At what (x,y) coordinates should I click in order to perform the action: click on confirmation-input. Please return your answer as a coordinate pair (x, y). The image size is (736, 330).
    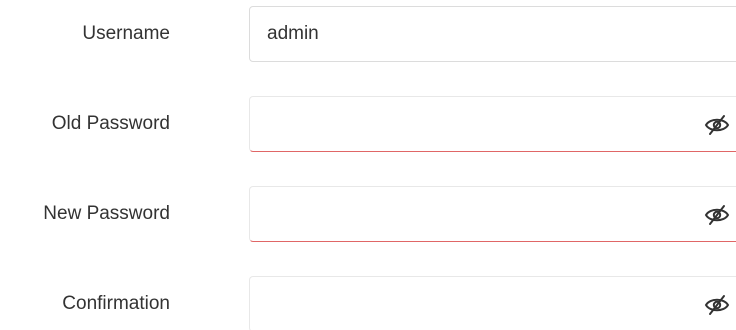
    Looking at the image, I should click on (493, 303).